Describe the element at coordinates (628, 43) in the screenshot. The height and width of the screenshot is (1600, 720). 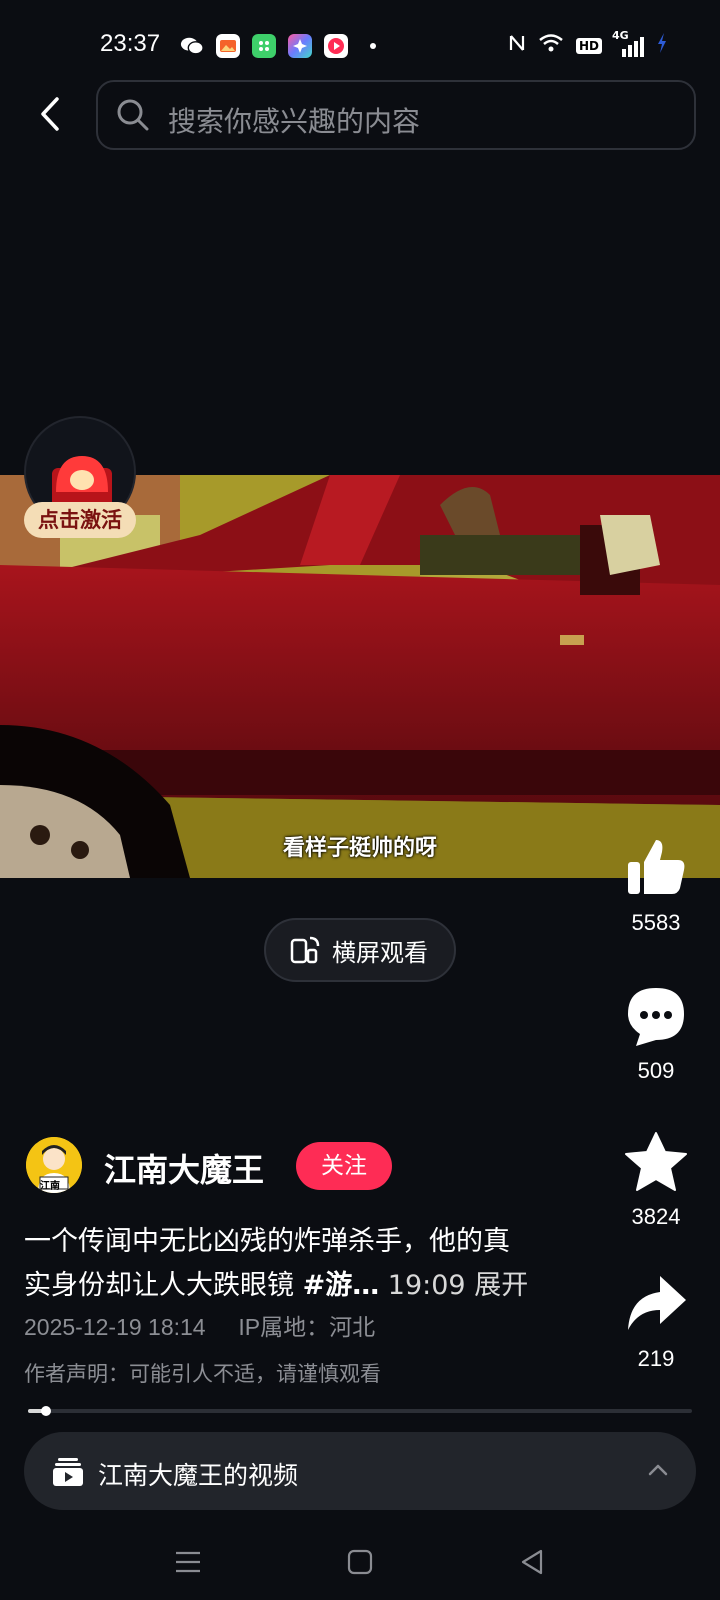
I see `signal-icon: 4G` at that location.